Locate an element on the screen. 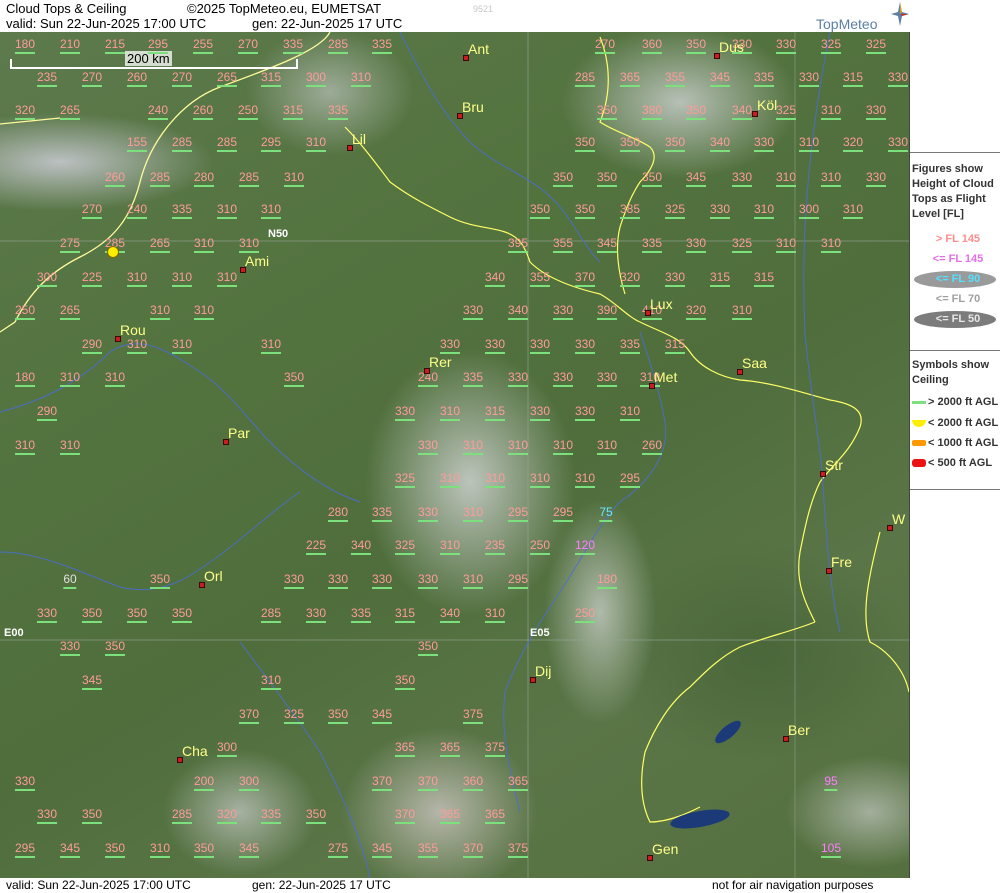 This screenshot has width=1000, height=893. city-label: Par is located at coordinates (239, 433).